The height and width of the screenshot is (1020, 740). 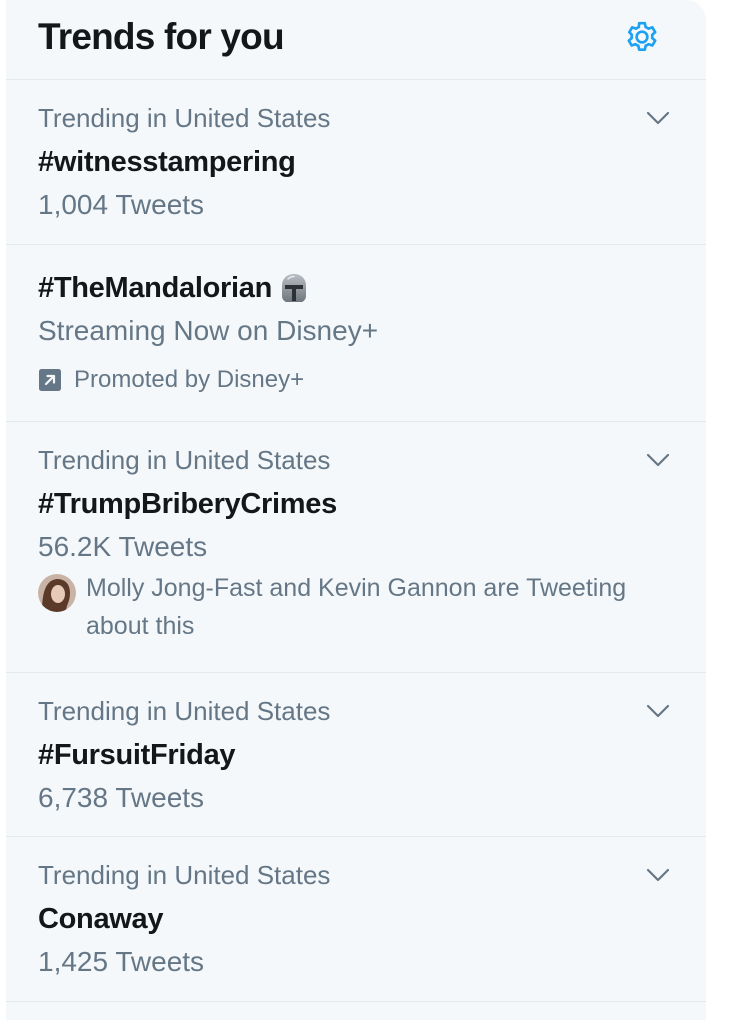 I want to click on trends-header: Trends for you, so click(x=356, y=40).